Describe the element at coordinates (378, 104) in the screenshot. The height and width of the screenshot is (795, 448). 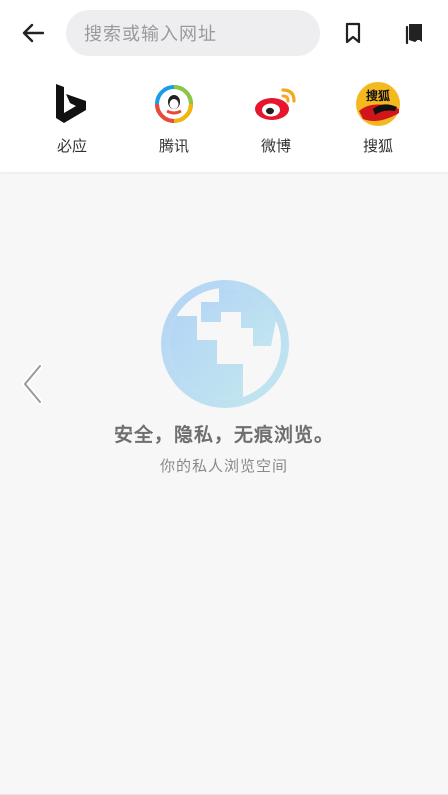
I see `sohu-logo-icon: 搜狐` at that location.